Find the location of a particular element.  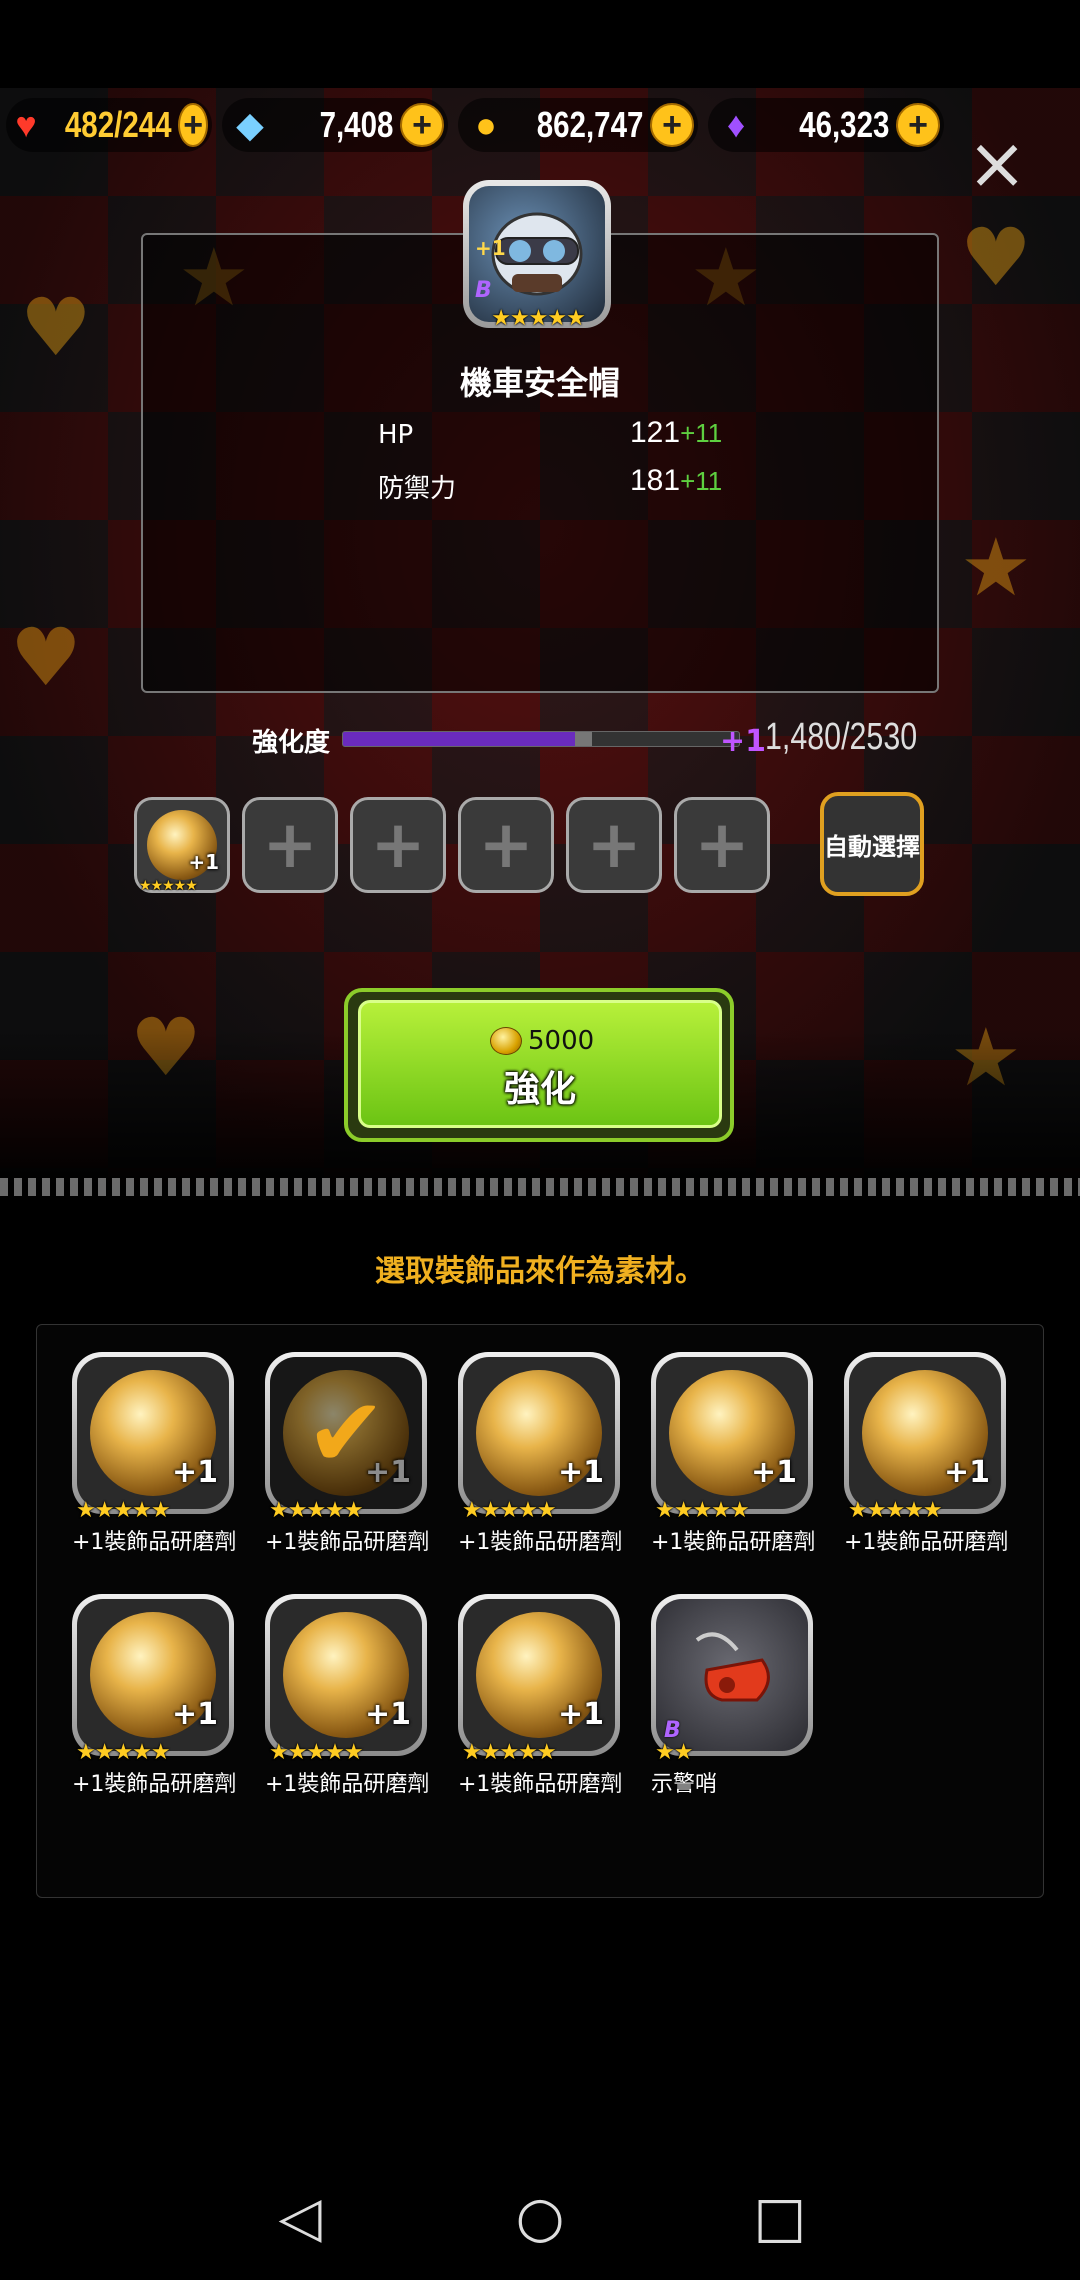

item-name: 示警哨 is located at coordinates (684, 1784).